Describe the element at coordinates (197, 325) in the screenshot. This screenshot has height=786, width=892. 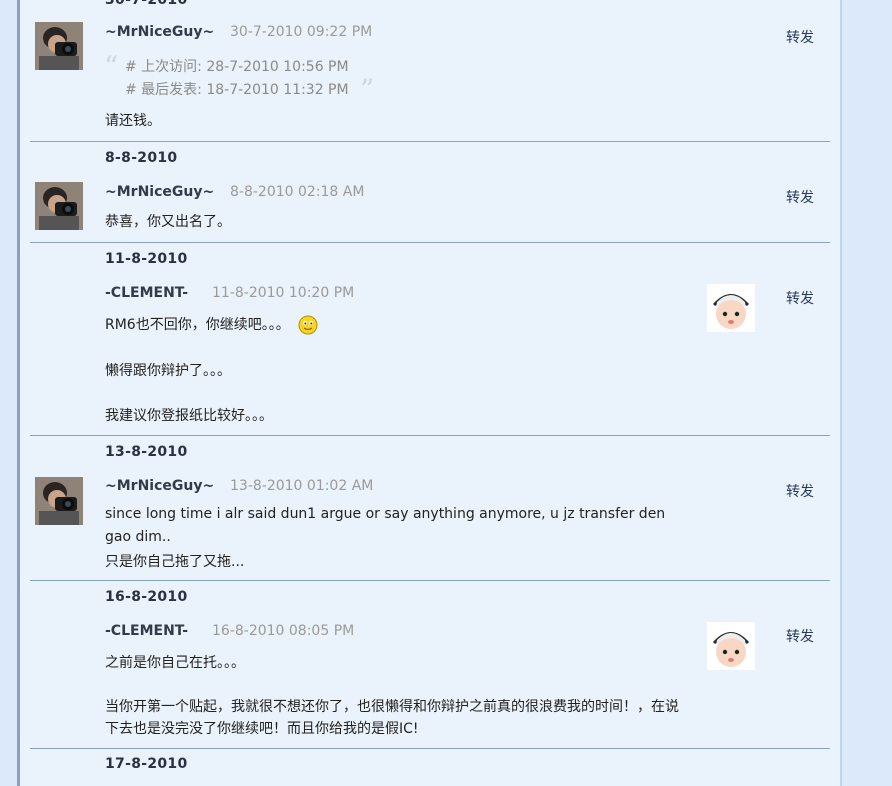
I see `post-text: RM6也不回你，你继续吧。。。` at that location.